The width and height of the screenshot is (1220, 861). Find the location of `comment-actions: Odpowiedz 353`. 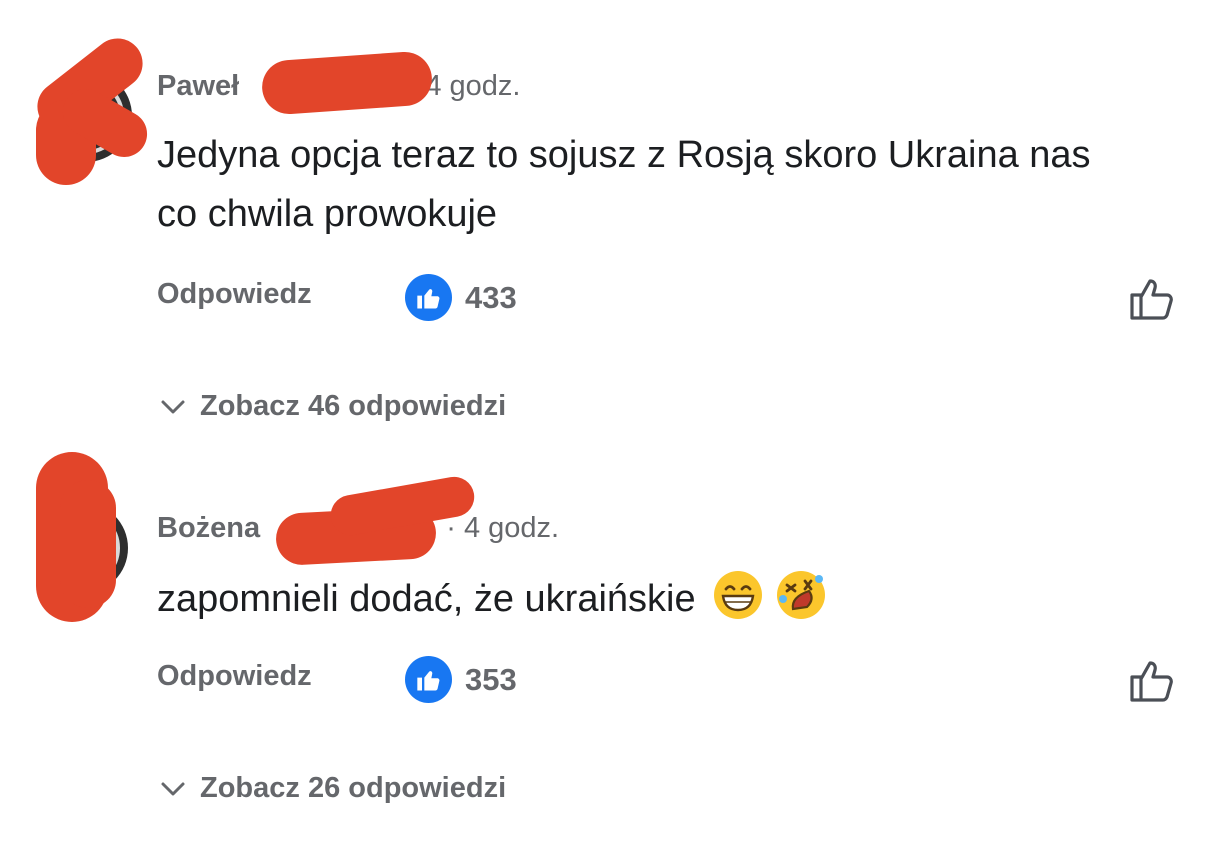

comment-actions: Odpowiedz 353 is located at coordinates (667, 679).